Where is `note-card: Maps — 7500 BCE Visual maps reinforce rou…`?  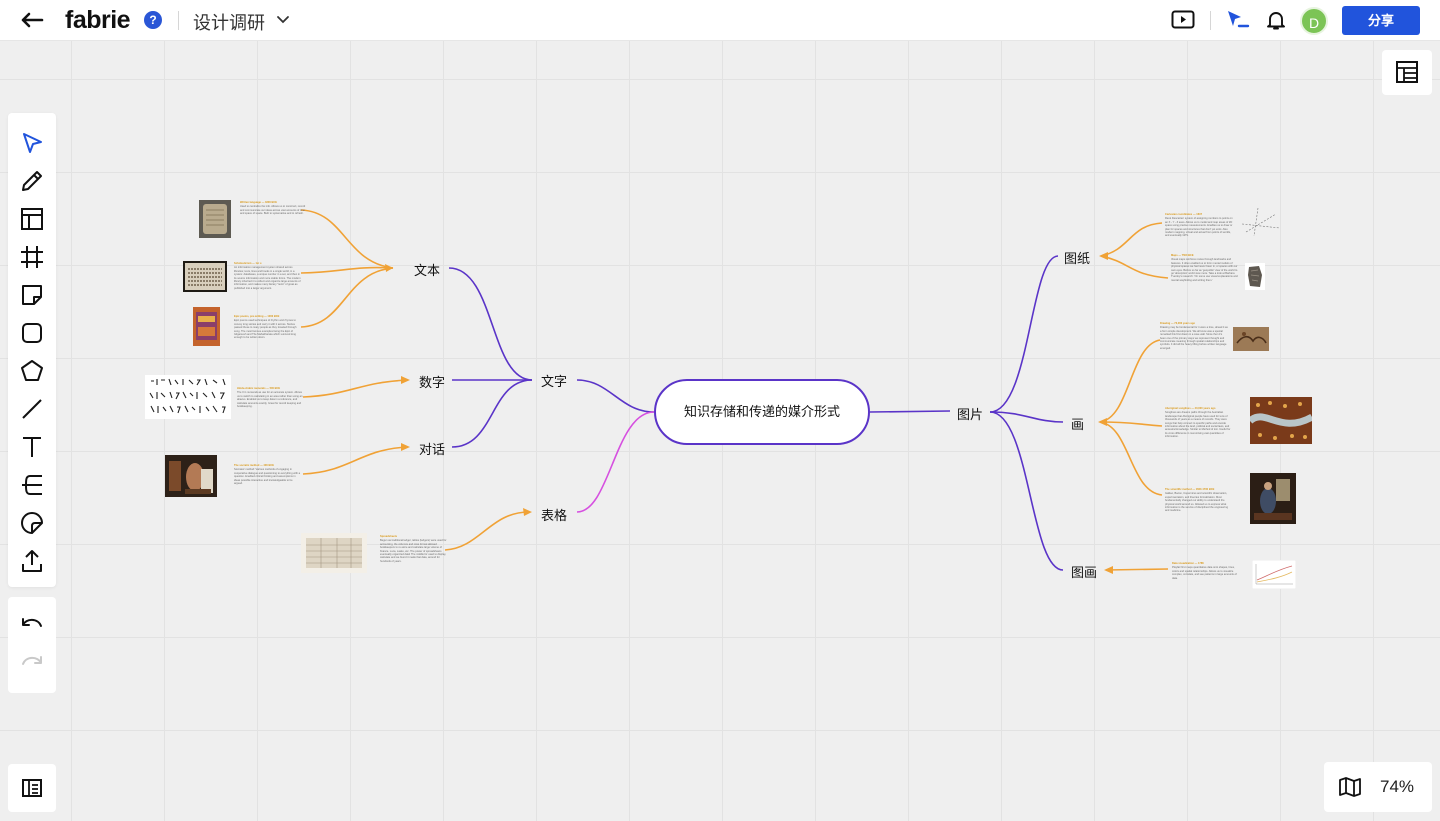
note-card: Maps — 7500 BCE Visual maps reinforce rou… is located at coordinates (1205, 268).